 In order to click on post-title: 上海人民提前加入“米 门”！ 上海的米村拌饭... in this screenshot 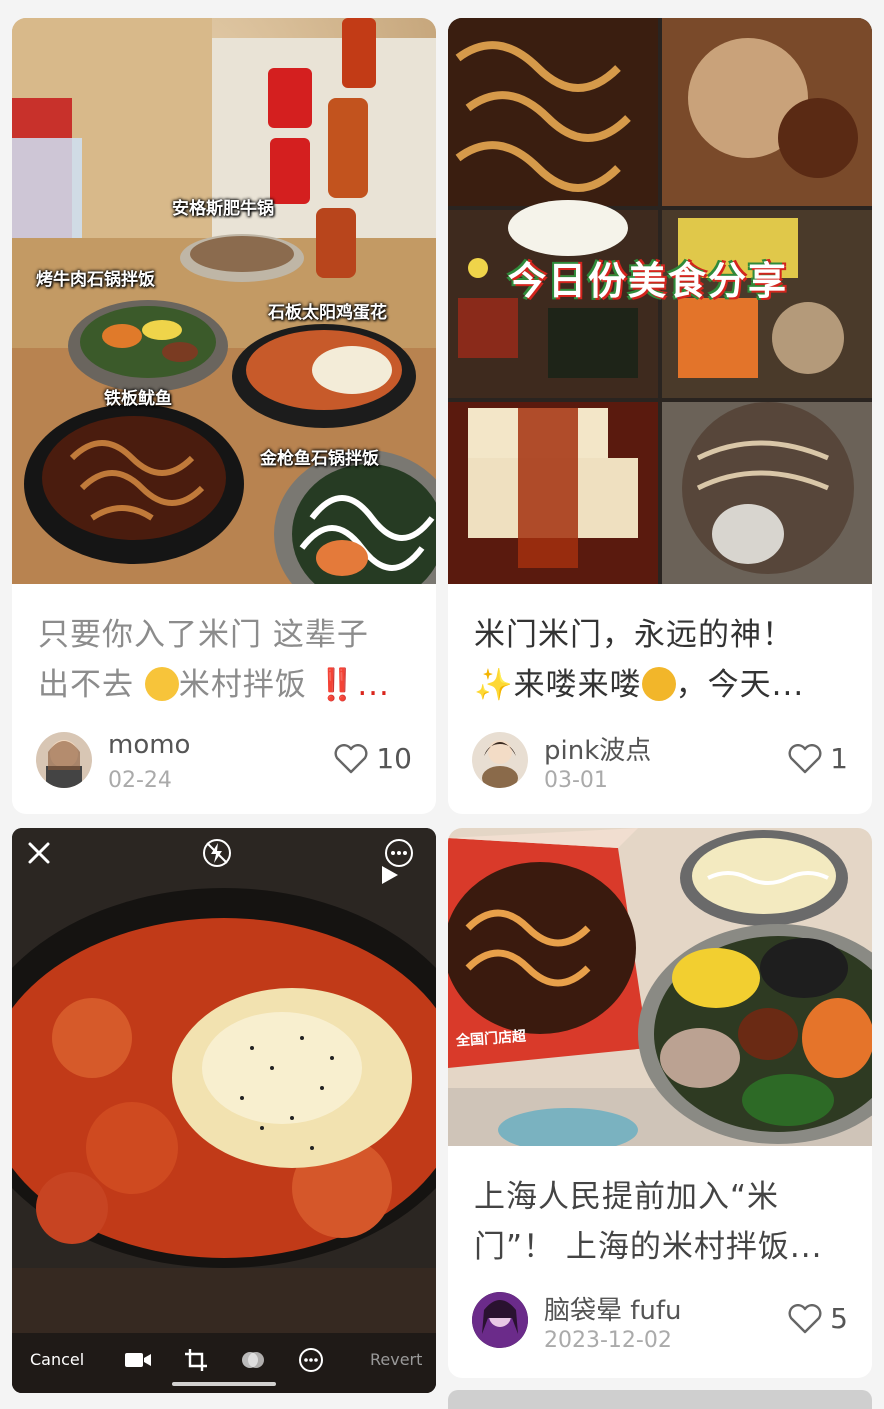, I will do `click(662, 1222)`.